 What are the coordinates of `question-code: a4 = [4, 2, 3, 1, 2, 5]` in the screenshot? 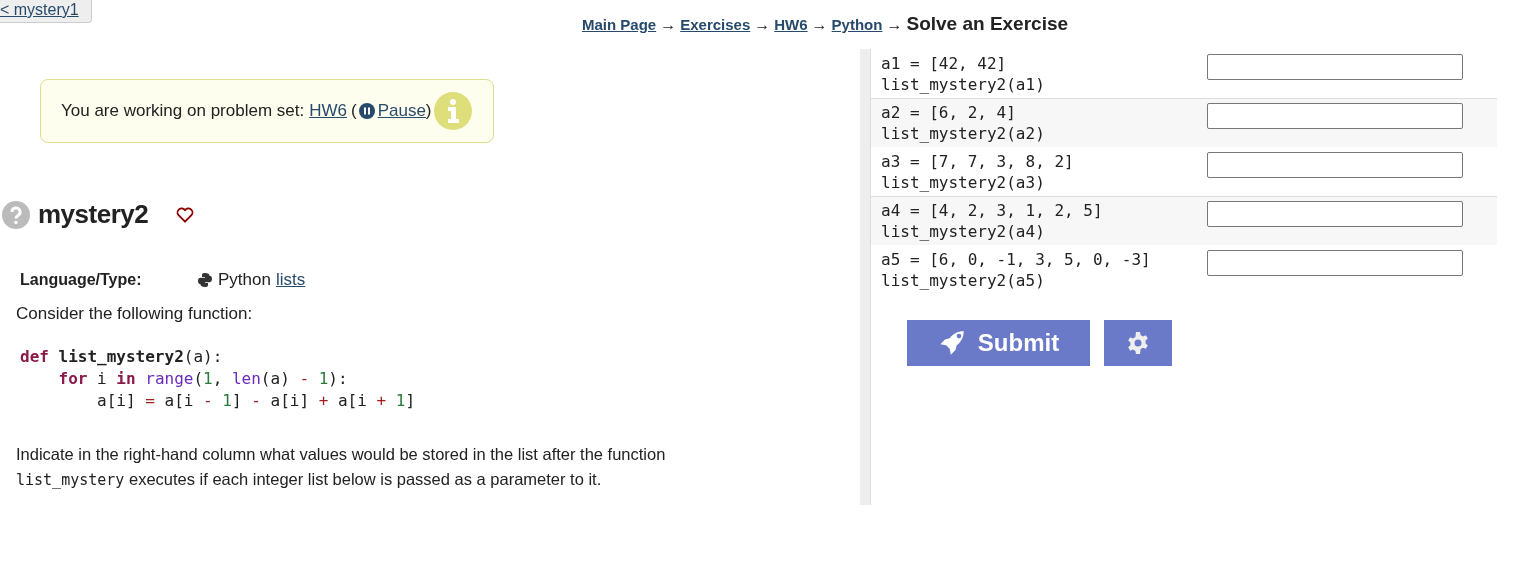 It's located at (992, 210).